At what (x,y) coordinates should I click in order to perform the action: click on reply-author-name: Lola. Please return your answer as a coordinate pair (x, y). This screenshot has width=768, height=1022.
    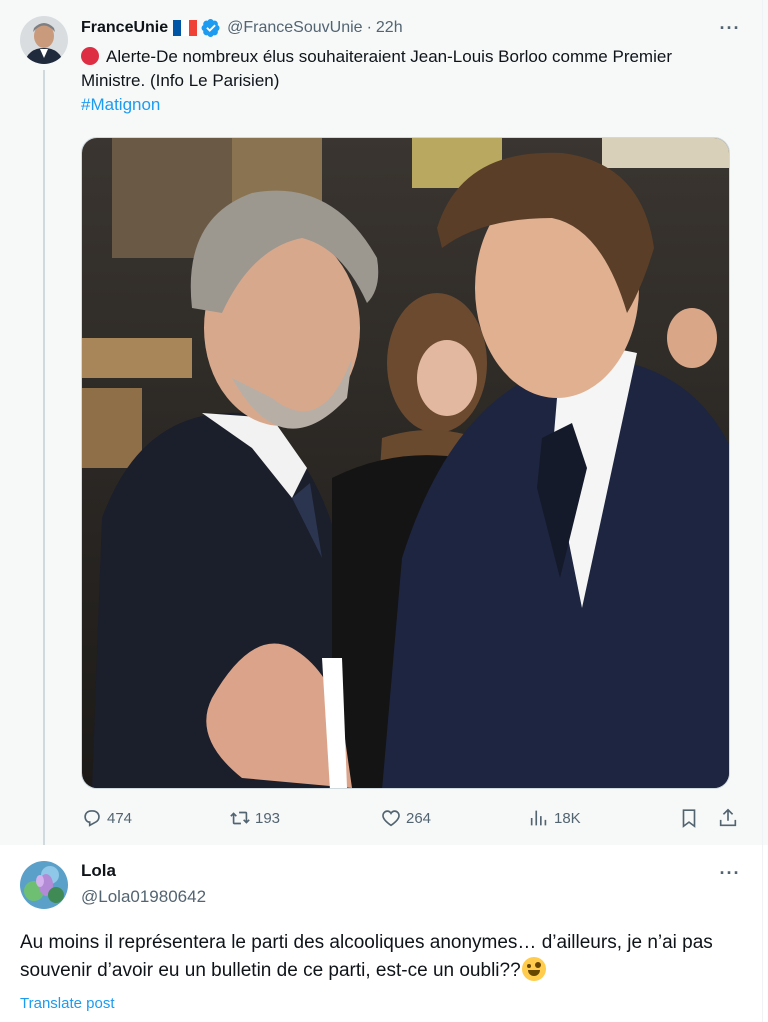
    Looking at the image, I should click on (98, 871).